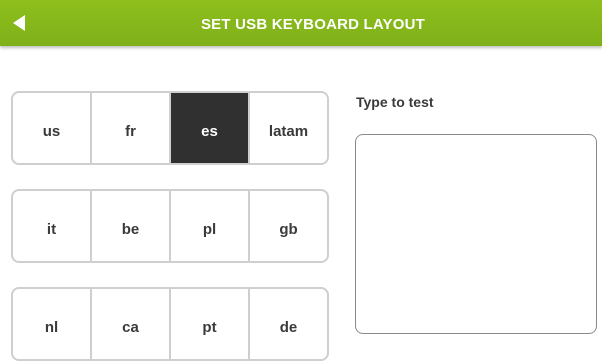 This screenshot has width=602, height=361. Describe the element at coordinates (313, 24) in the screenshot. I see `page-title: SET USB KEYBOARD LAYOUT` at that location.